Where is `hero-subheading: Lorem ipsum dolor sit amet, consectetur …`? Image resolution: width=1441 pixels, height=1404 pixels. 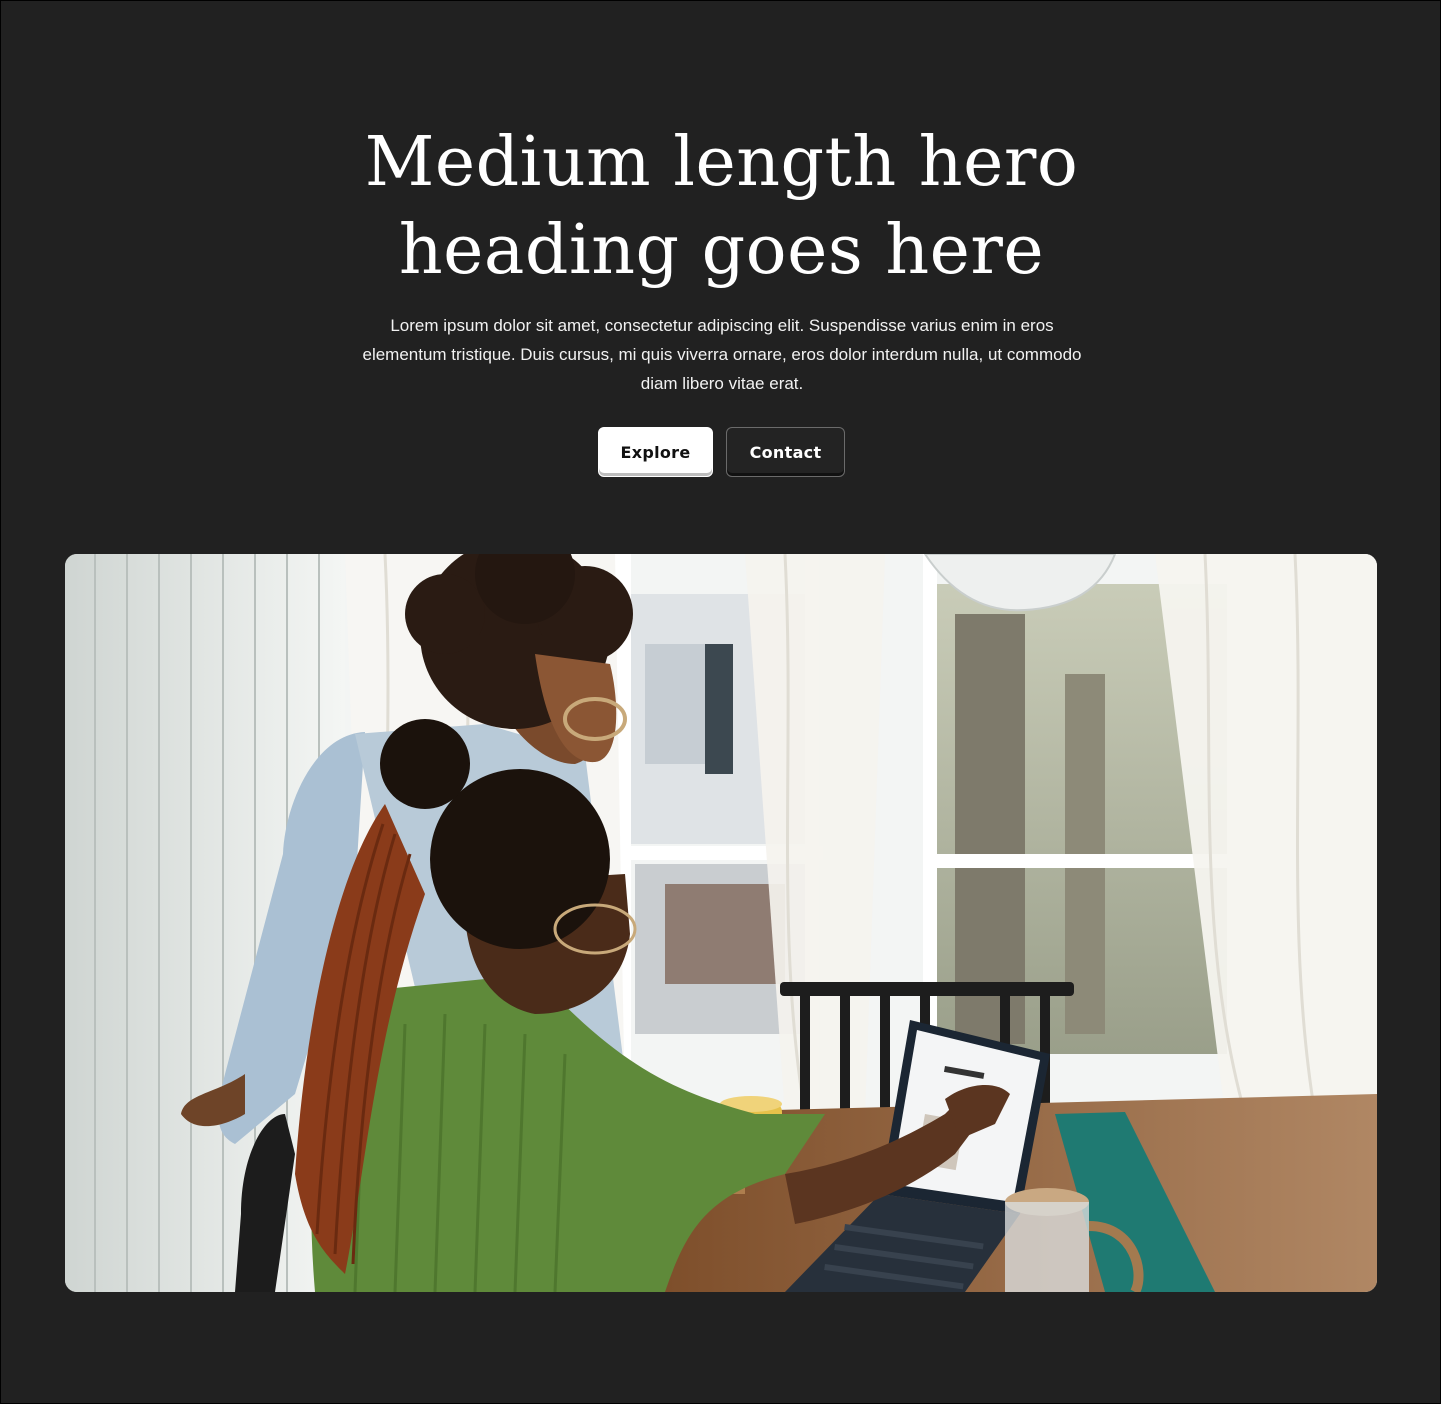 hero-subheading: Lorem ipsum dolor sit amet, consectetur … is located at coordinates (722, 354).